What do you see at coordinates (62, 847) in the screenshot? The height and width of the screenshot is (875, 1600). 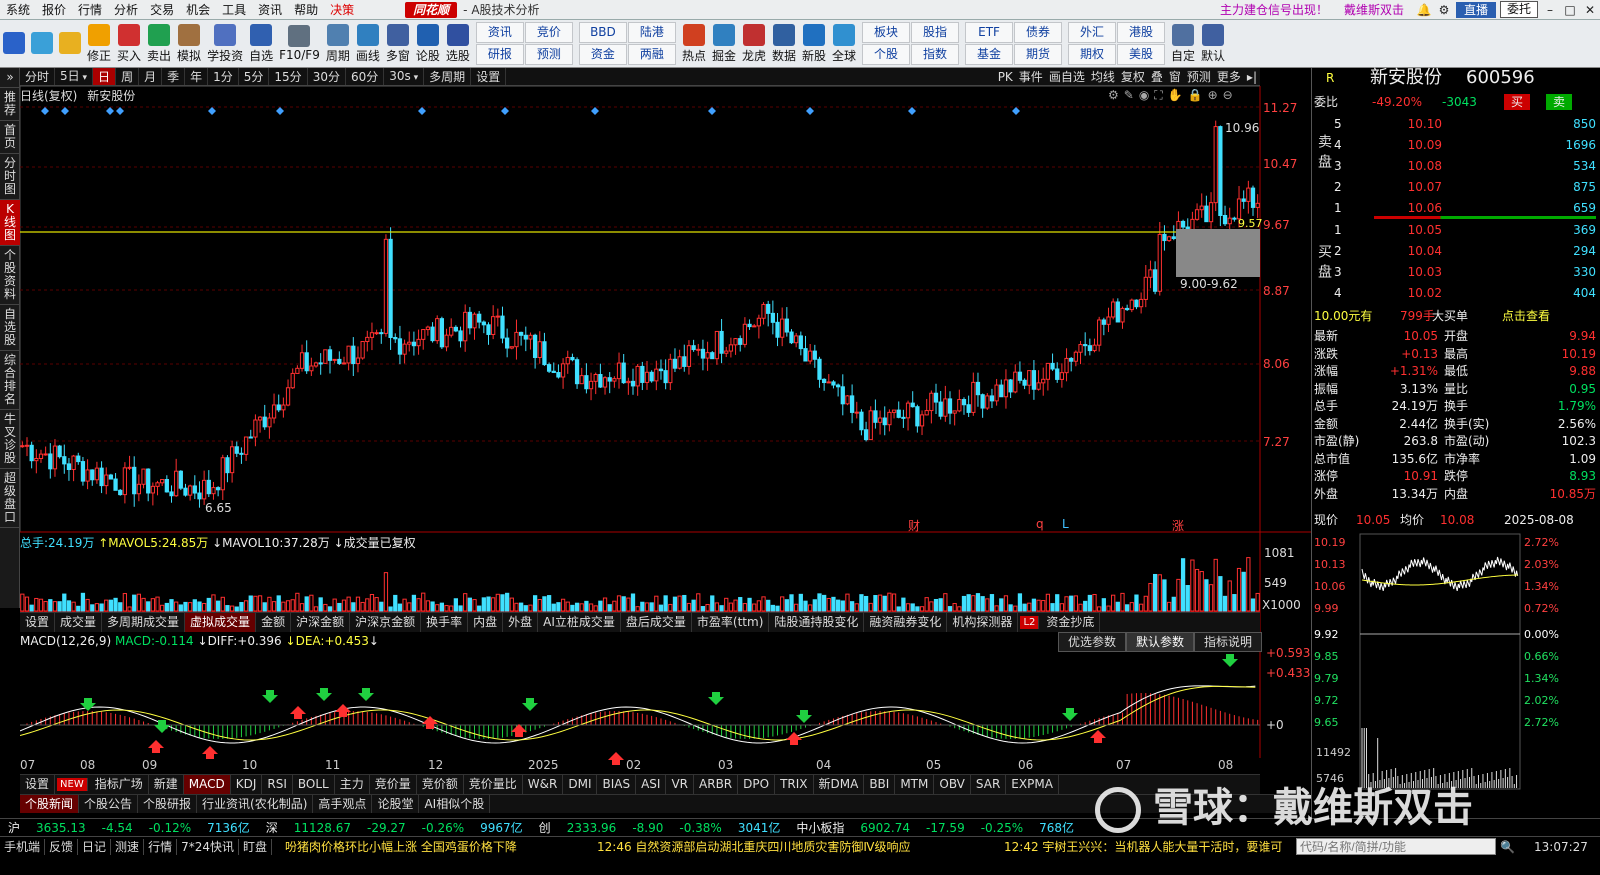 I see `status-item: 反馈` at bounding box center [62, 847].